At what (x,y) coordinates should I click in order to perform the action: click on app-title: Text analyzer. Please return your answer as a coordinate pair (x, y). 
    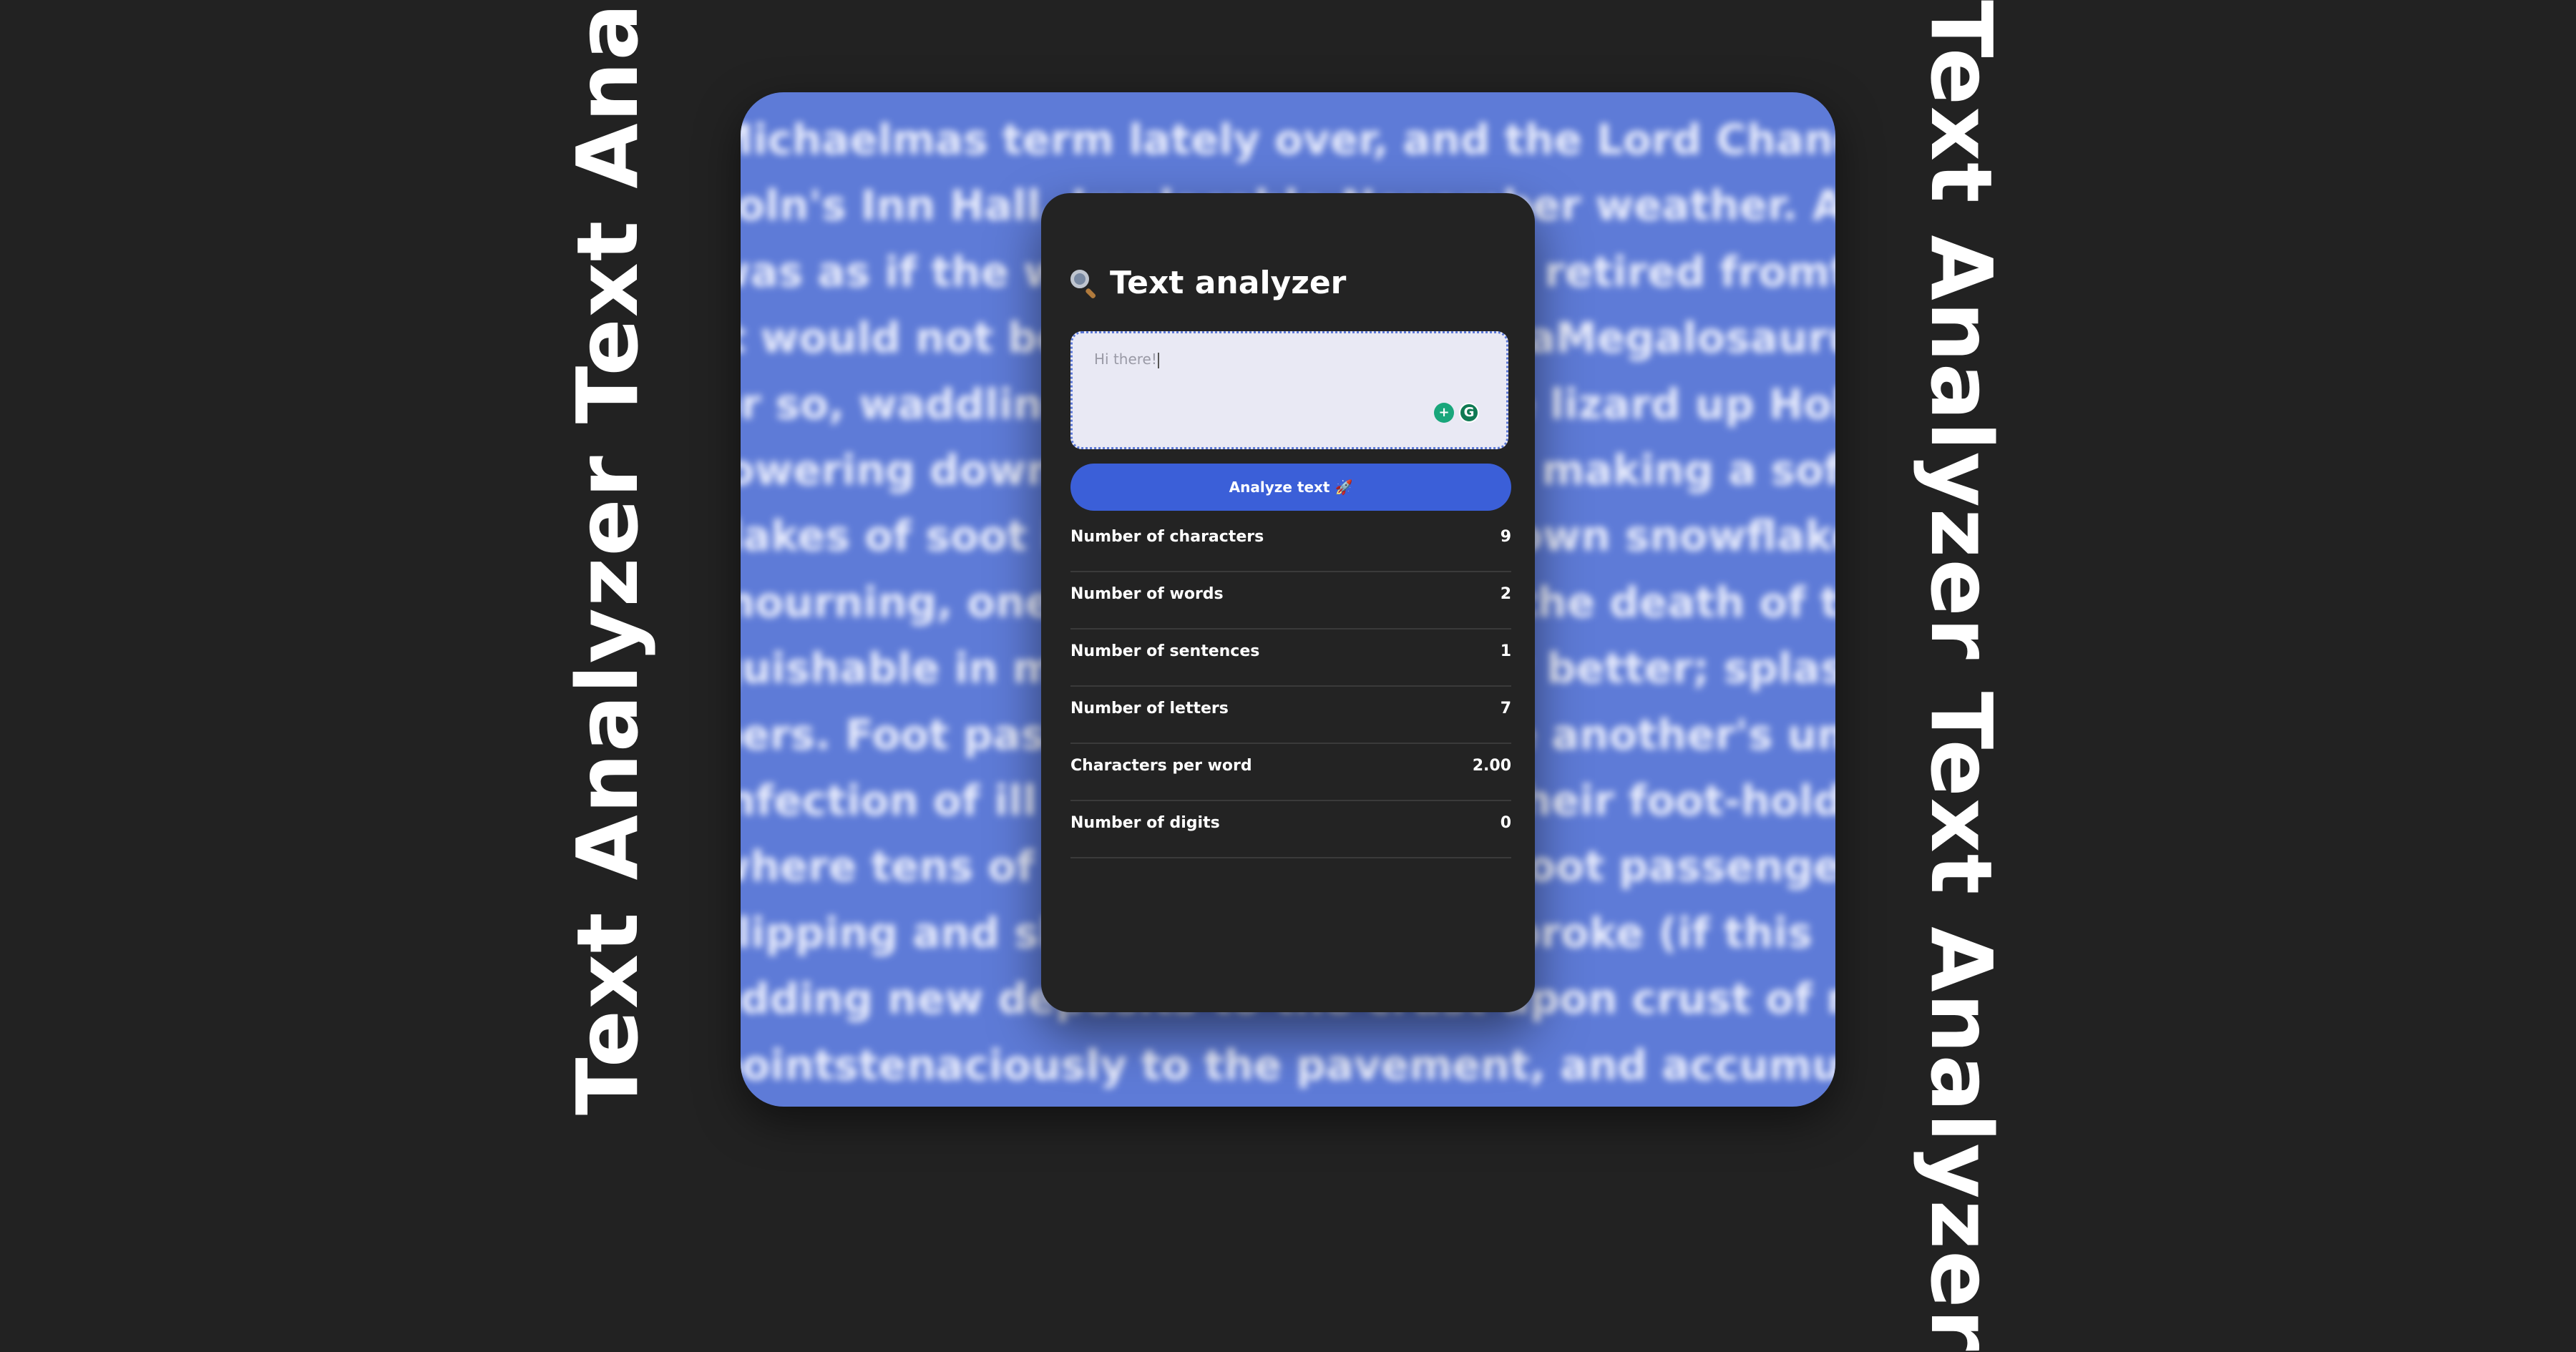
    Looking at the image, I should click on (1207, 283).